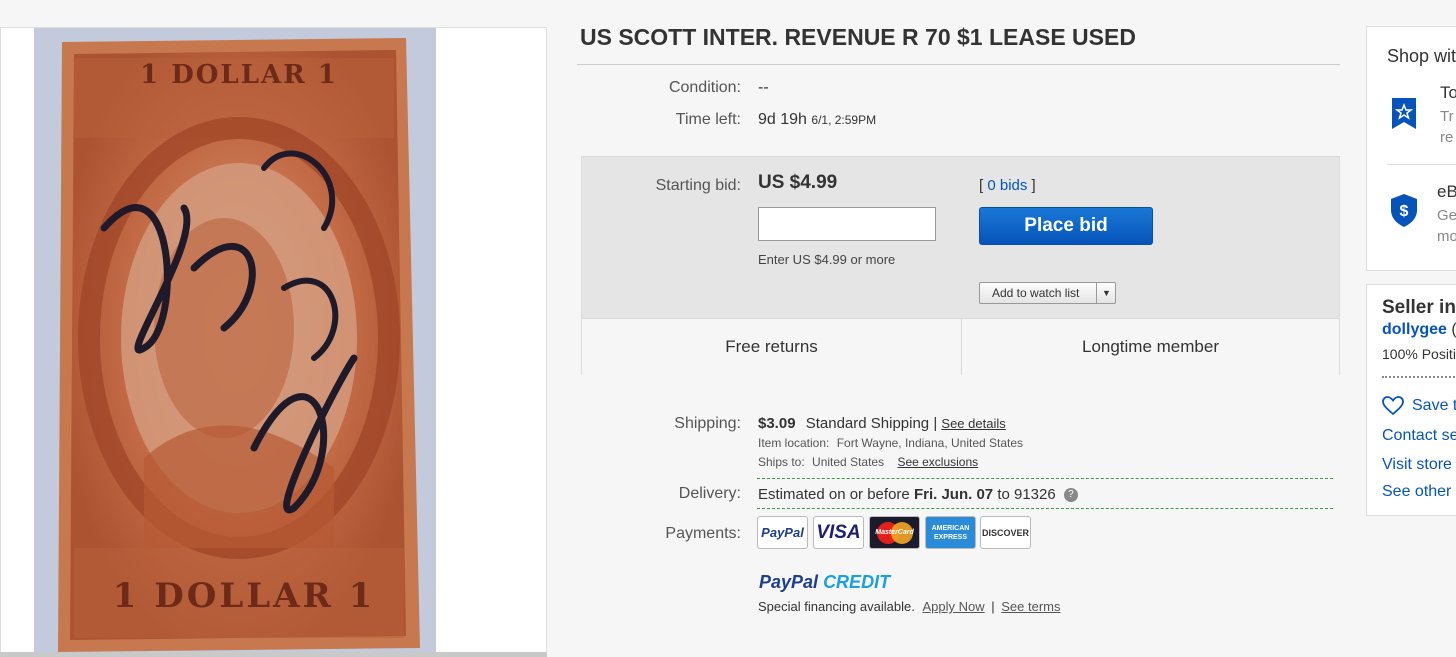 The image size is (1456, 657). Describe the element at coordinates (1453, 329) in the screenshot. I see `seller-name-suffix: (` at that location.